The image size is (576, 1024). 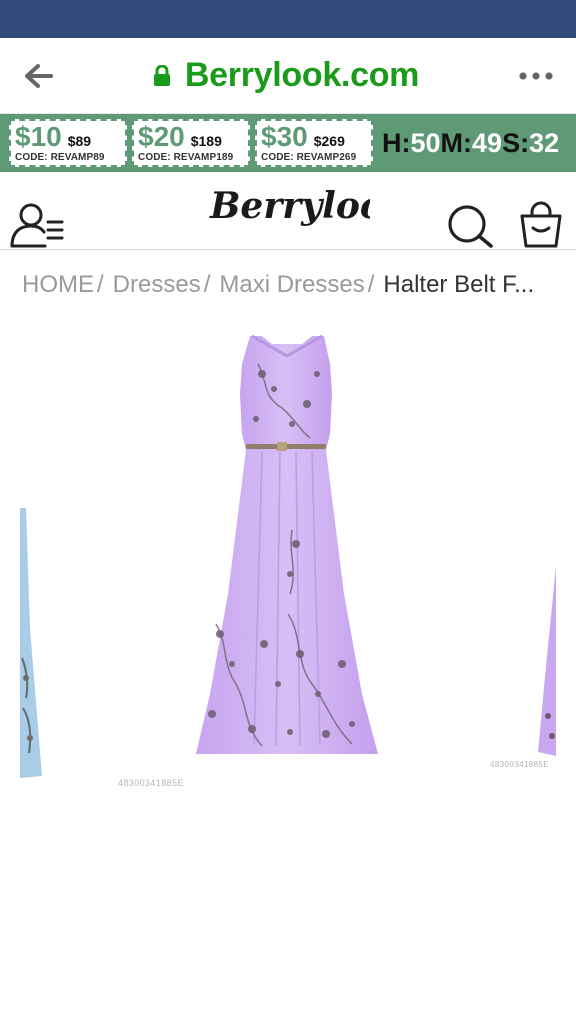 What do you see at coordinates (302, 75) in the screenshot?
I see `url-text: Berrylook.com` at bounding box center [302, 75].